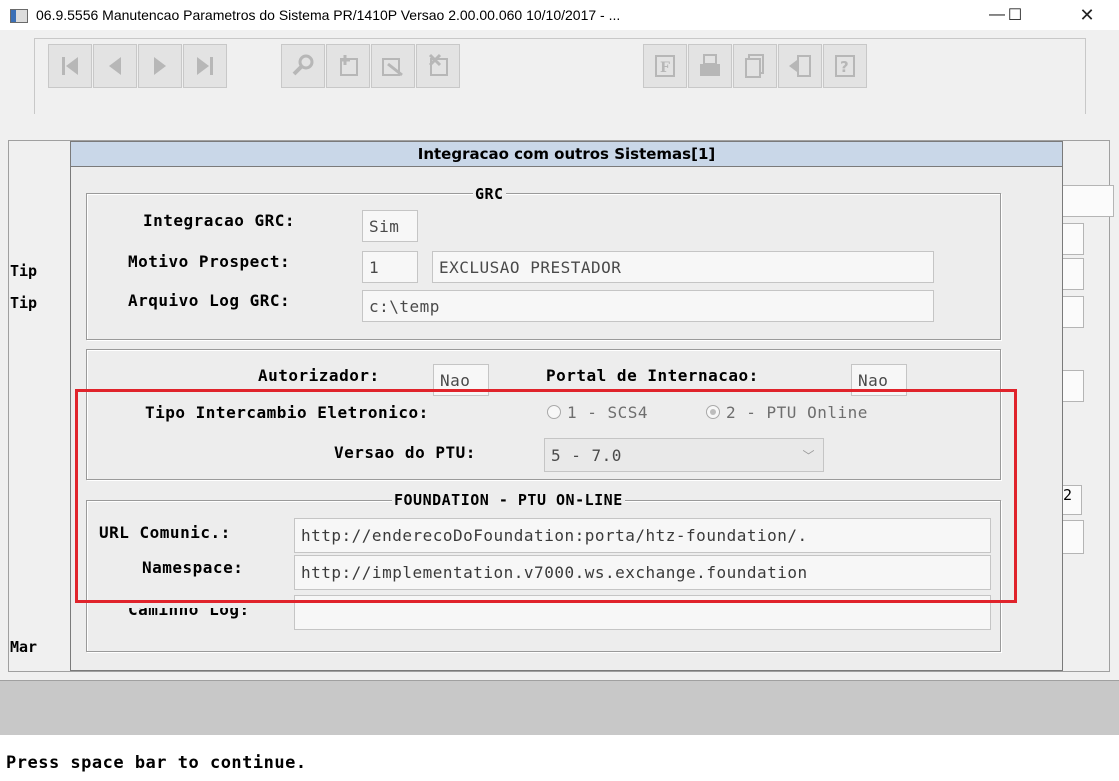 The image size is (1119, 781). Describe the element at coordinates (209, 300) in the screenshot. I see `arquivo-log-grc-label: Arquivo Log GRC:` at that location.